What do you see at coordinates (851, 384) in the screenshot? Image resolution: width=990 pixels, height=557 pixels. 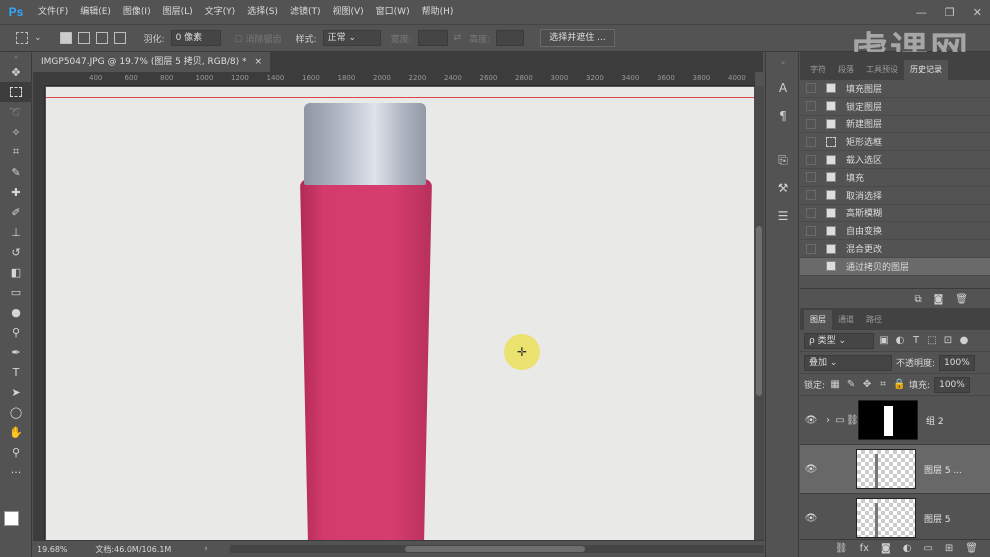 I see `lock-image-icon: ✎` at bounding box center [851, 384].